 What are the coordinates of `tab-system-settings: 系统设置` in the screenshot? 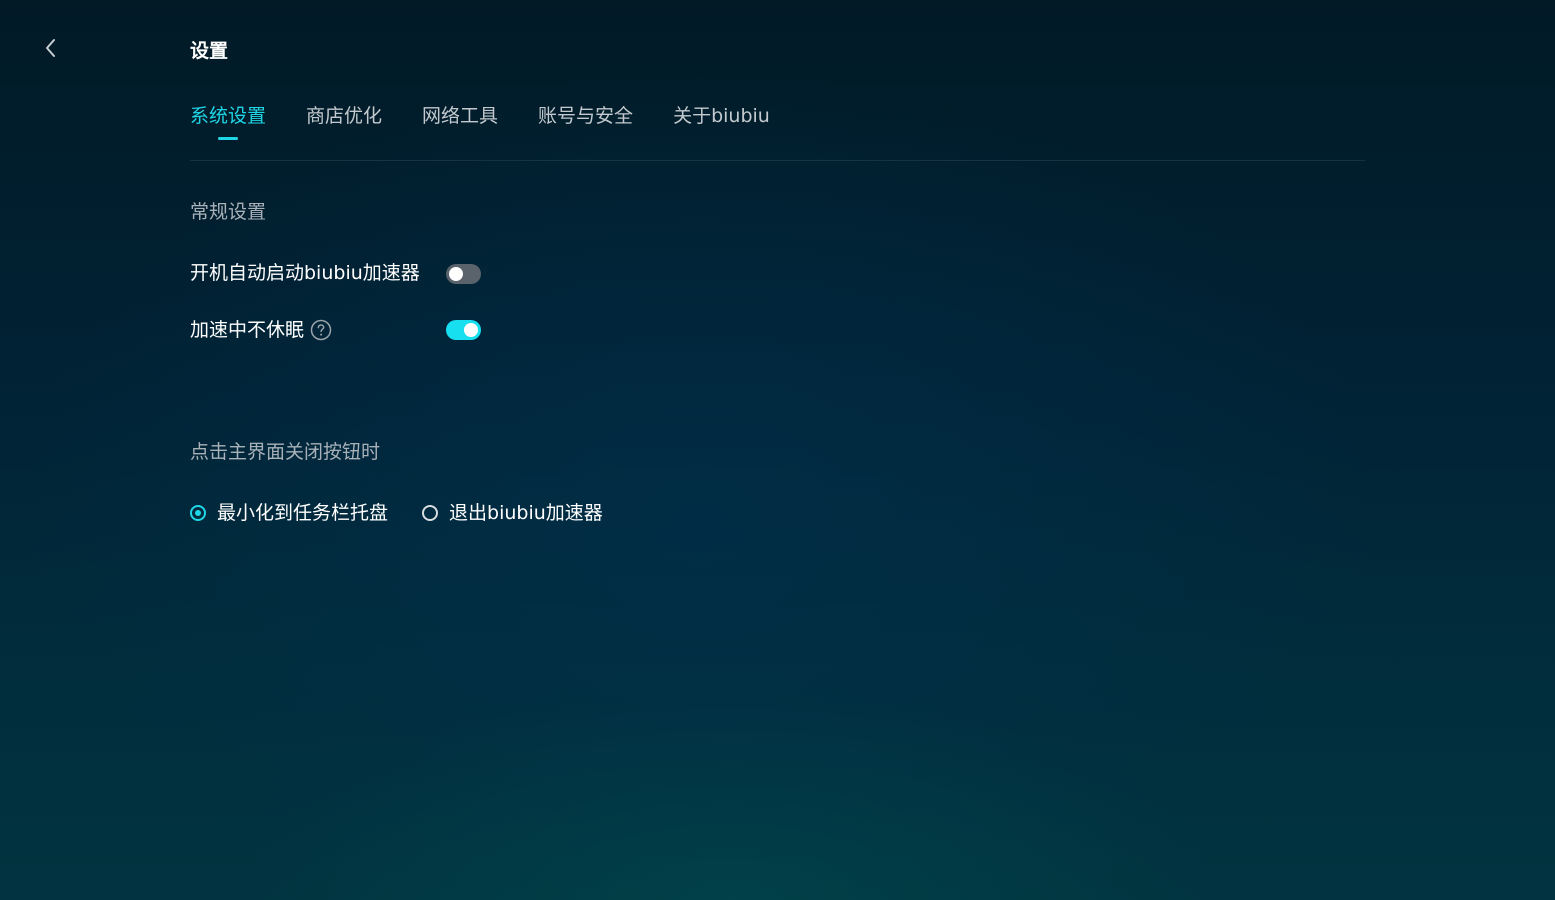 It's located at (228, 116).